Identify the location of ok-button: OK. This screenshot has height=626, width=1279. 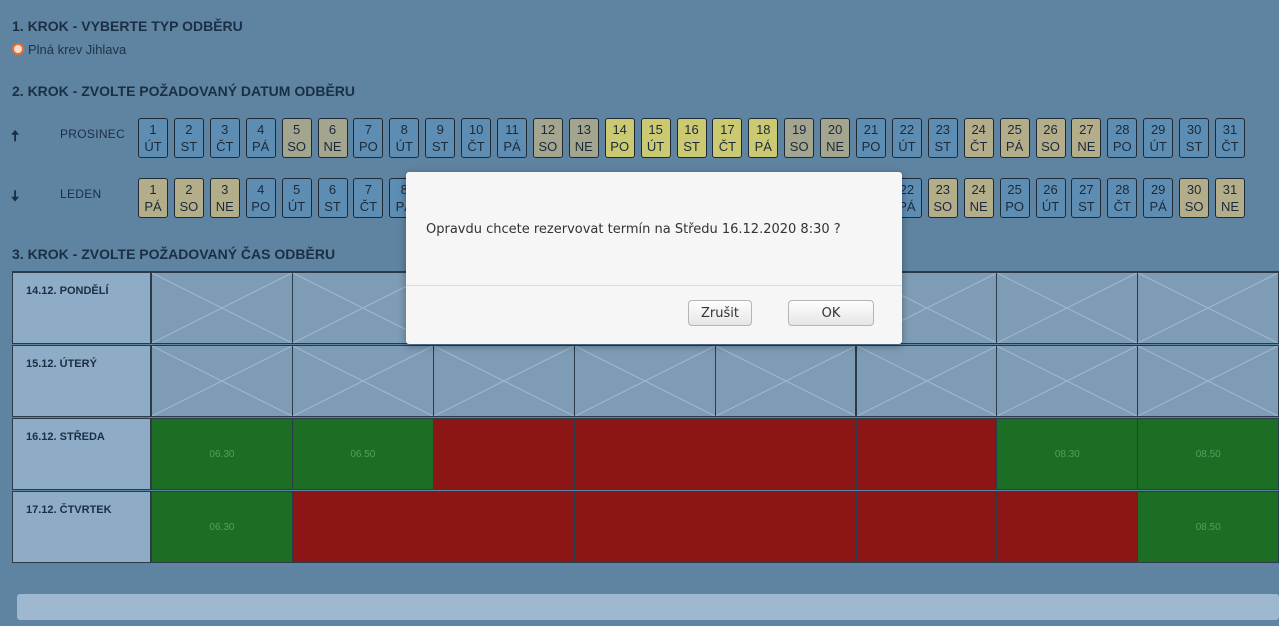
(831, 313).